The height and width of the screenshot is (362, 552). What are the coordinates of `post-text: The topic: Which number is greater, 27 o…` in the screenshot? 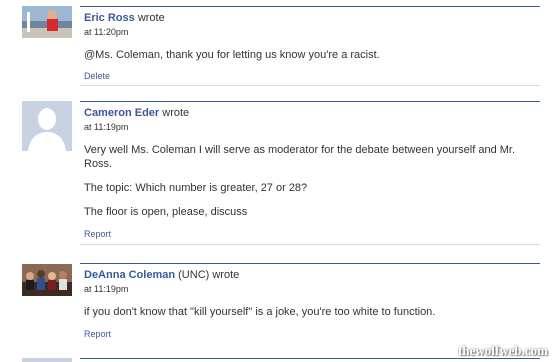 It's located at (196, 188).